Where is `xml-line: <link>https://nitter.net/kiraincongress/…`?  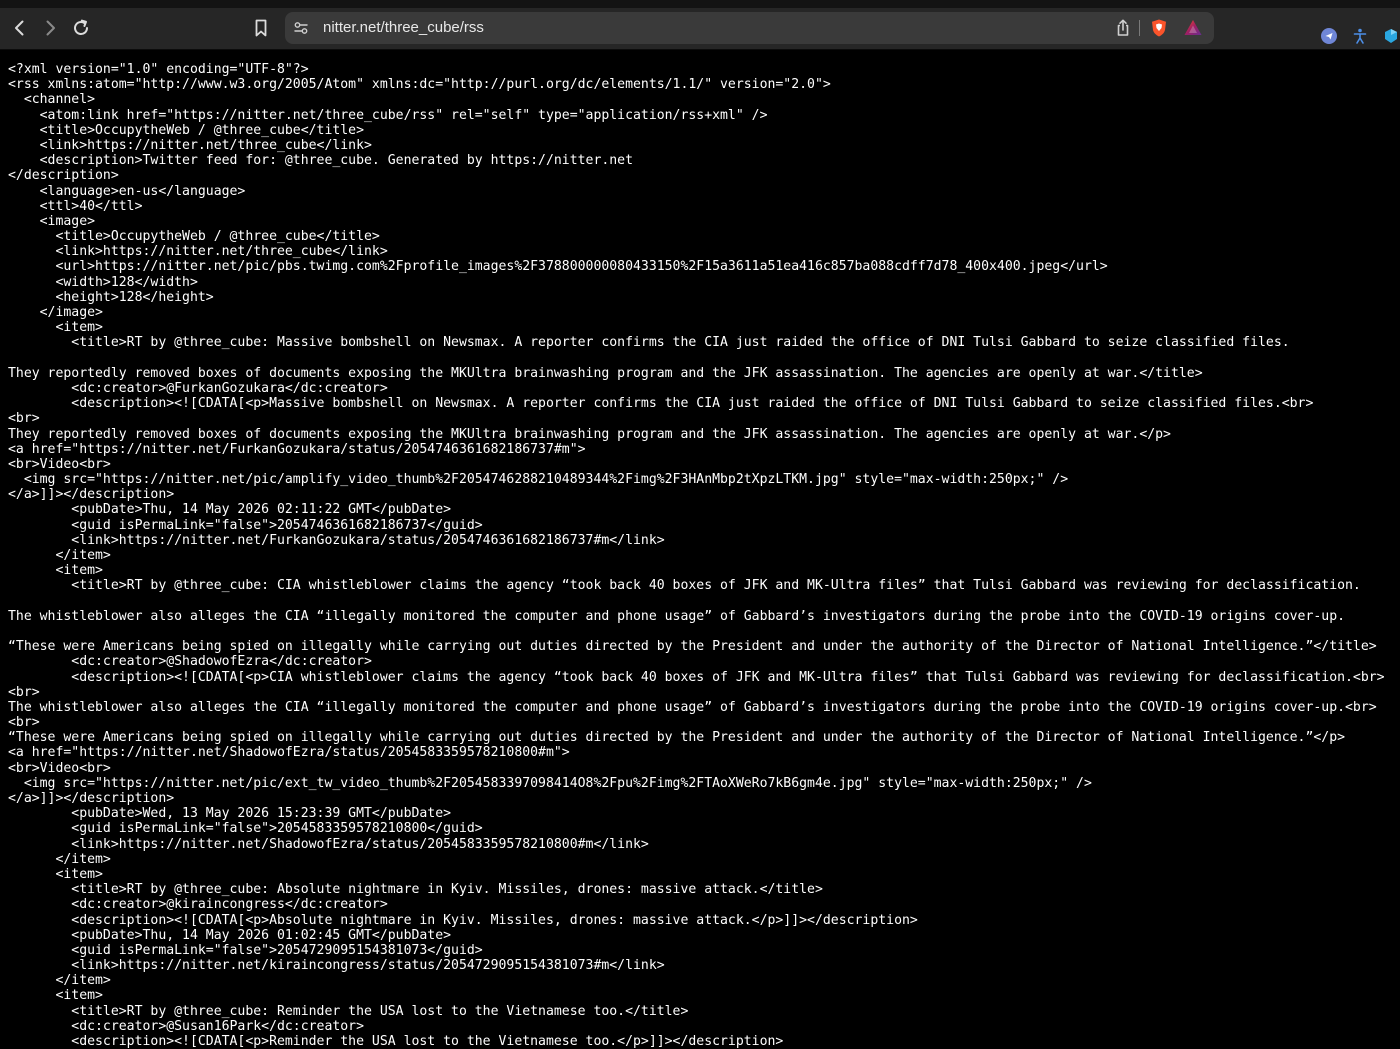 xml-line: <link>https://nitter.net/kiraincongress/… is located at coordinates (336, 966).